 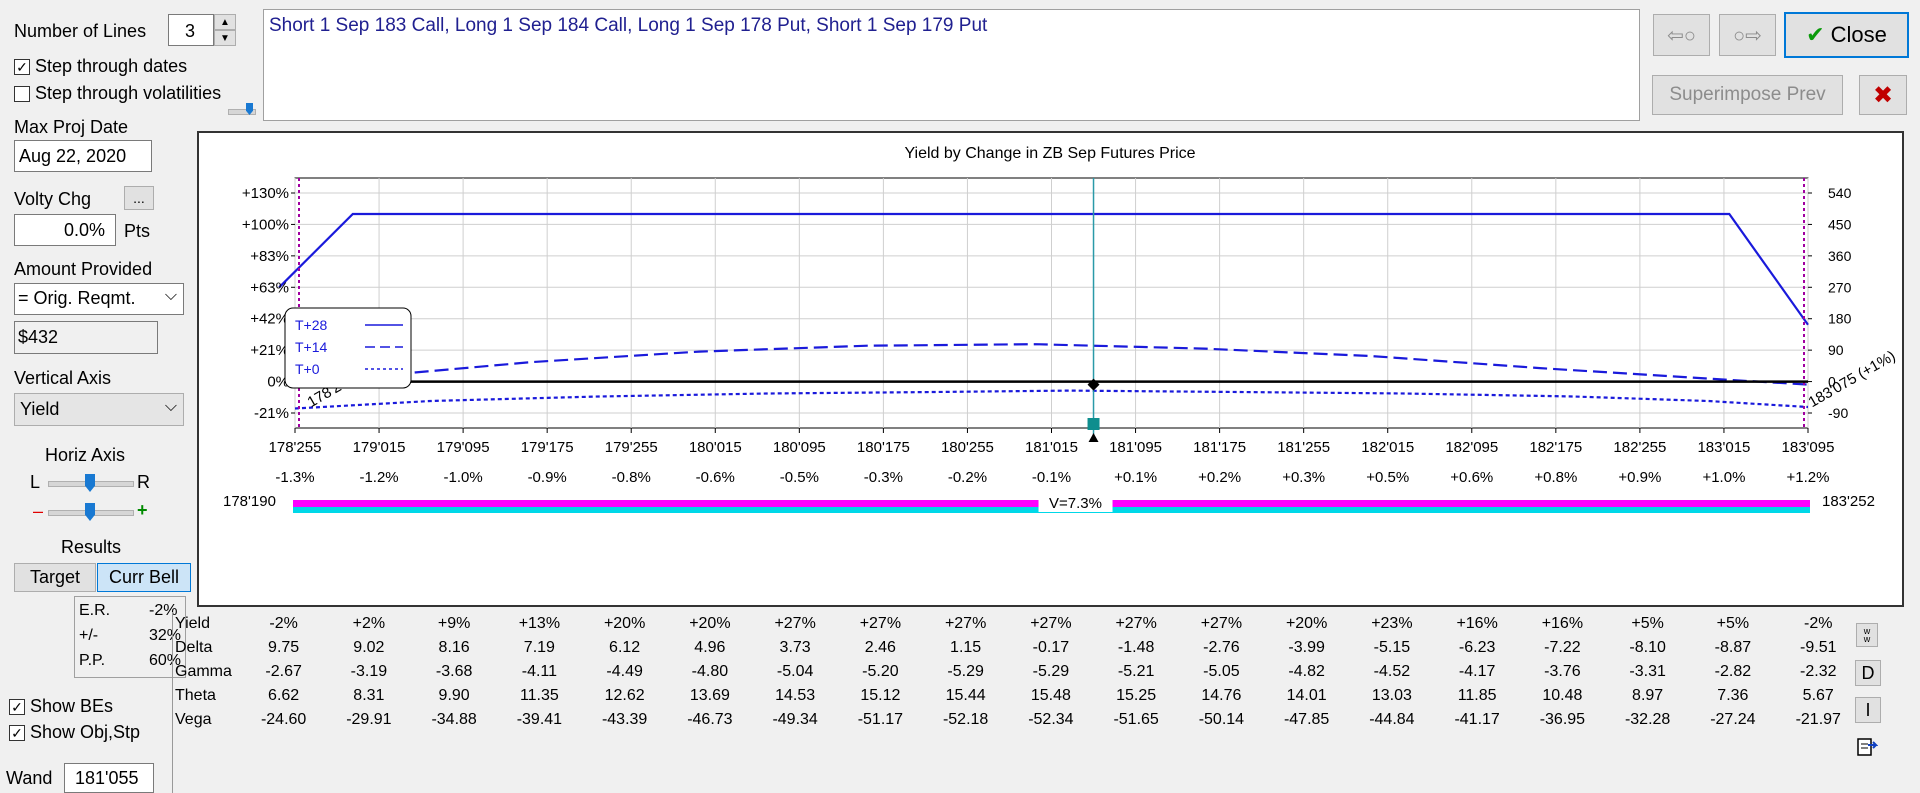 What do you see at coordinates (1051, 447) in the screenshot?
I see `x-tick-label: 181'015` at bounding box center [1051, 447].